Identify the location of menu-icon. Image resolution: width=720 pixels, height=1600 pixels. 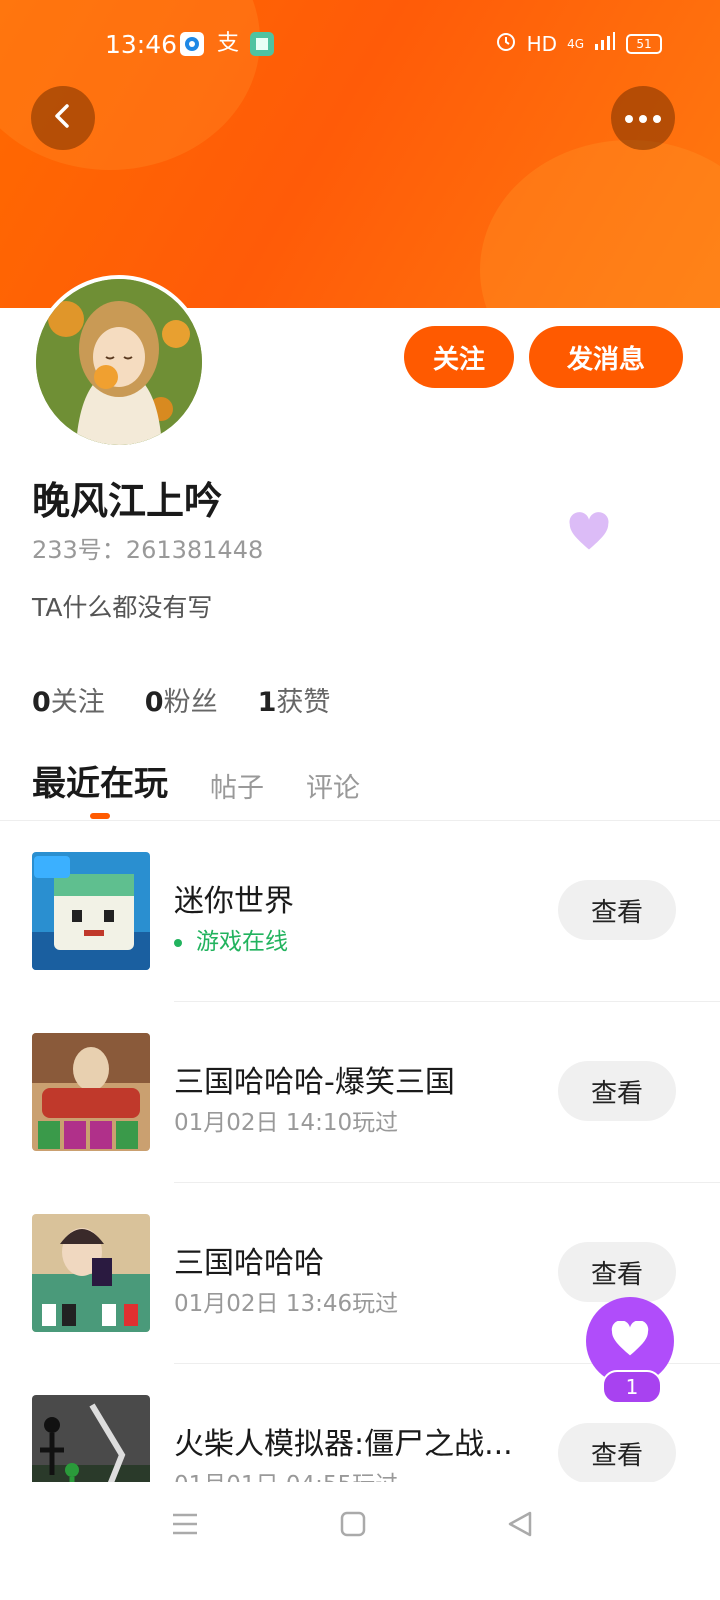
(185, 1526).